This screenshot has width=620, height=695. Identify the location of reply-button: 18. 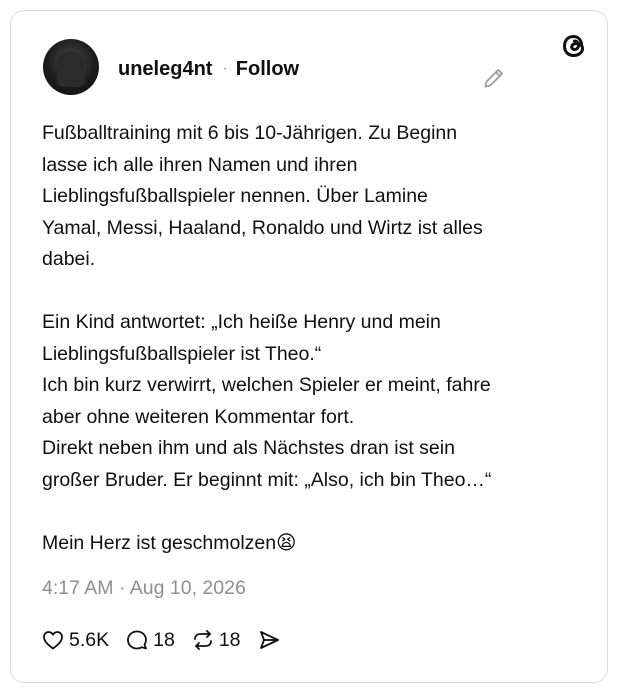
(150, 640).